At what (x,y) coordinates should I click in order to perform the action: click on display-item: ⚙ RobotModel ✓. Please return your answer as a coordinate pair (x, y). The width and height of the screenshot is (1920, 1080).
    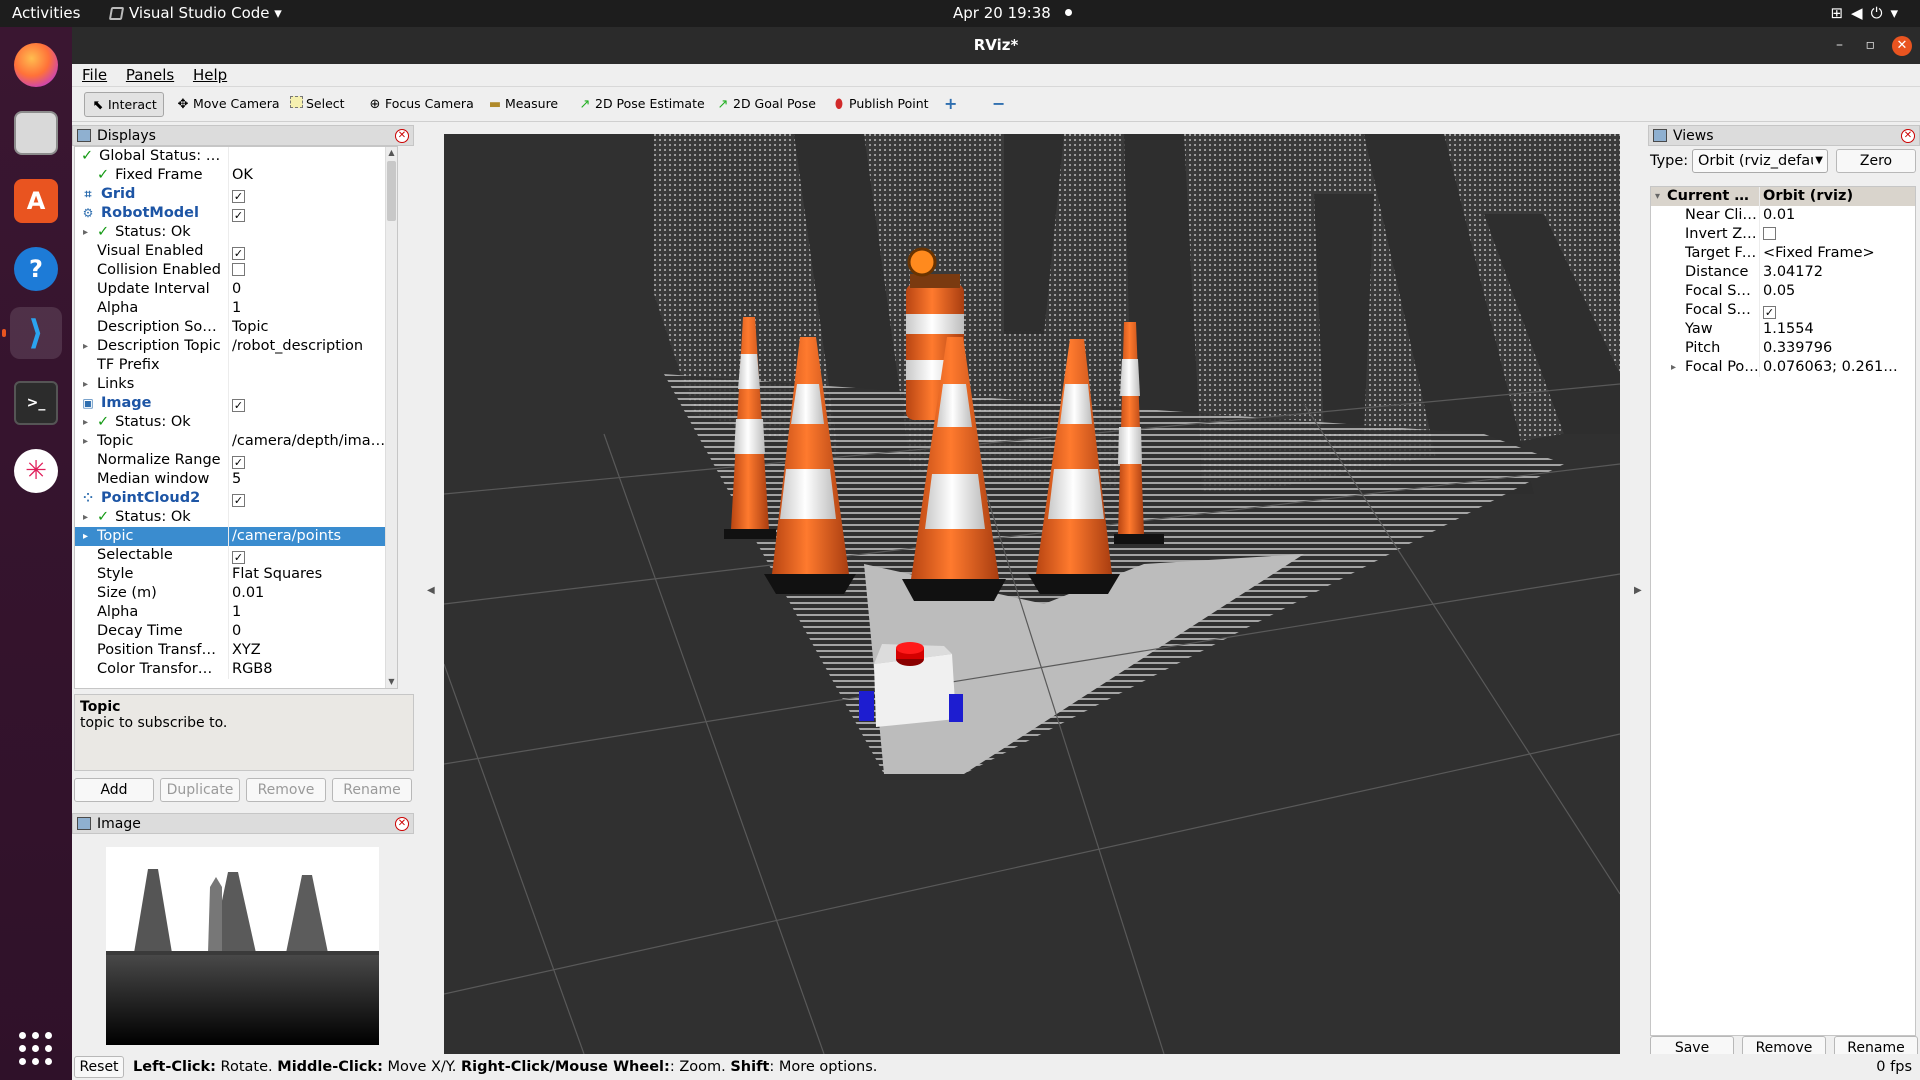
    Looking at the image, I should click on (236, 213).